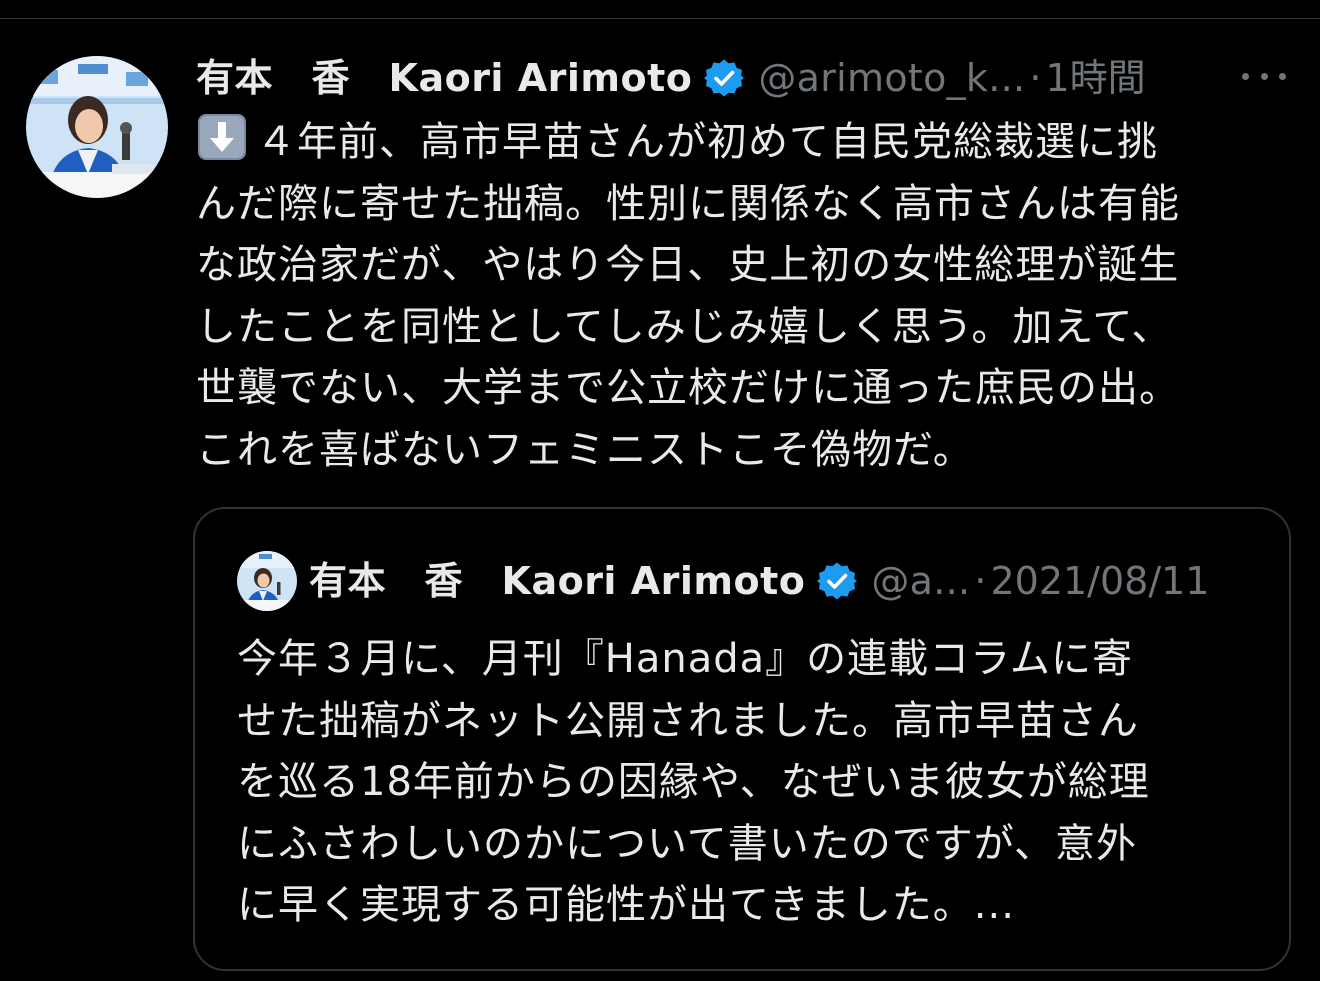  I want to click on quoted-tweet-header: 有本 香 Kaori Arimoto @a... · 2021/08/11, so click(789, 581).